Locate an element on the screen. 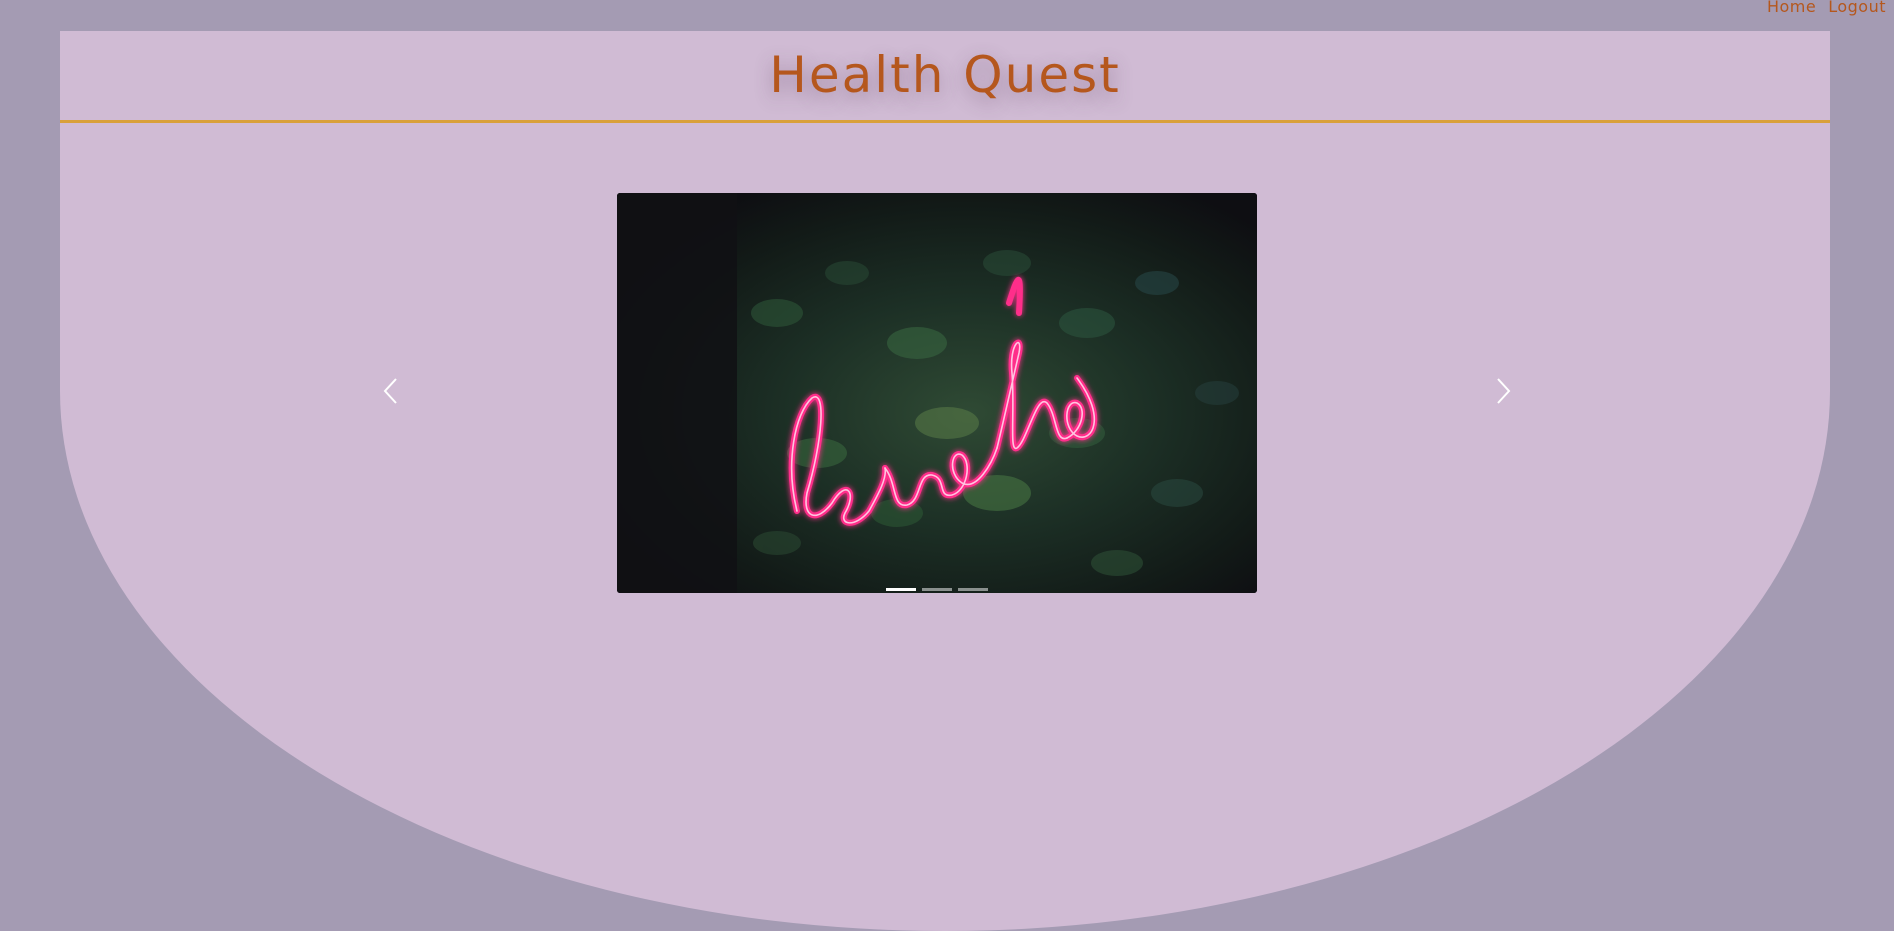 The image size is (1894, 931). page-title: Health Quest is located at coordinates (945, 75).